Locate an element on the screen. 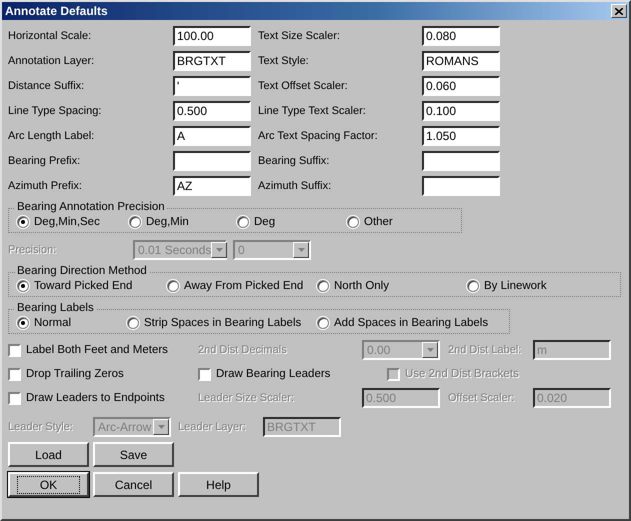  field-label: Text Style: is located at coordinates (284, 61).